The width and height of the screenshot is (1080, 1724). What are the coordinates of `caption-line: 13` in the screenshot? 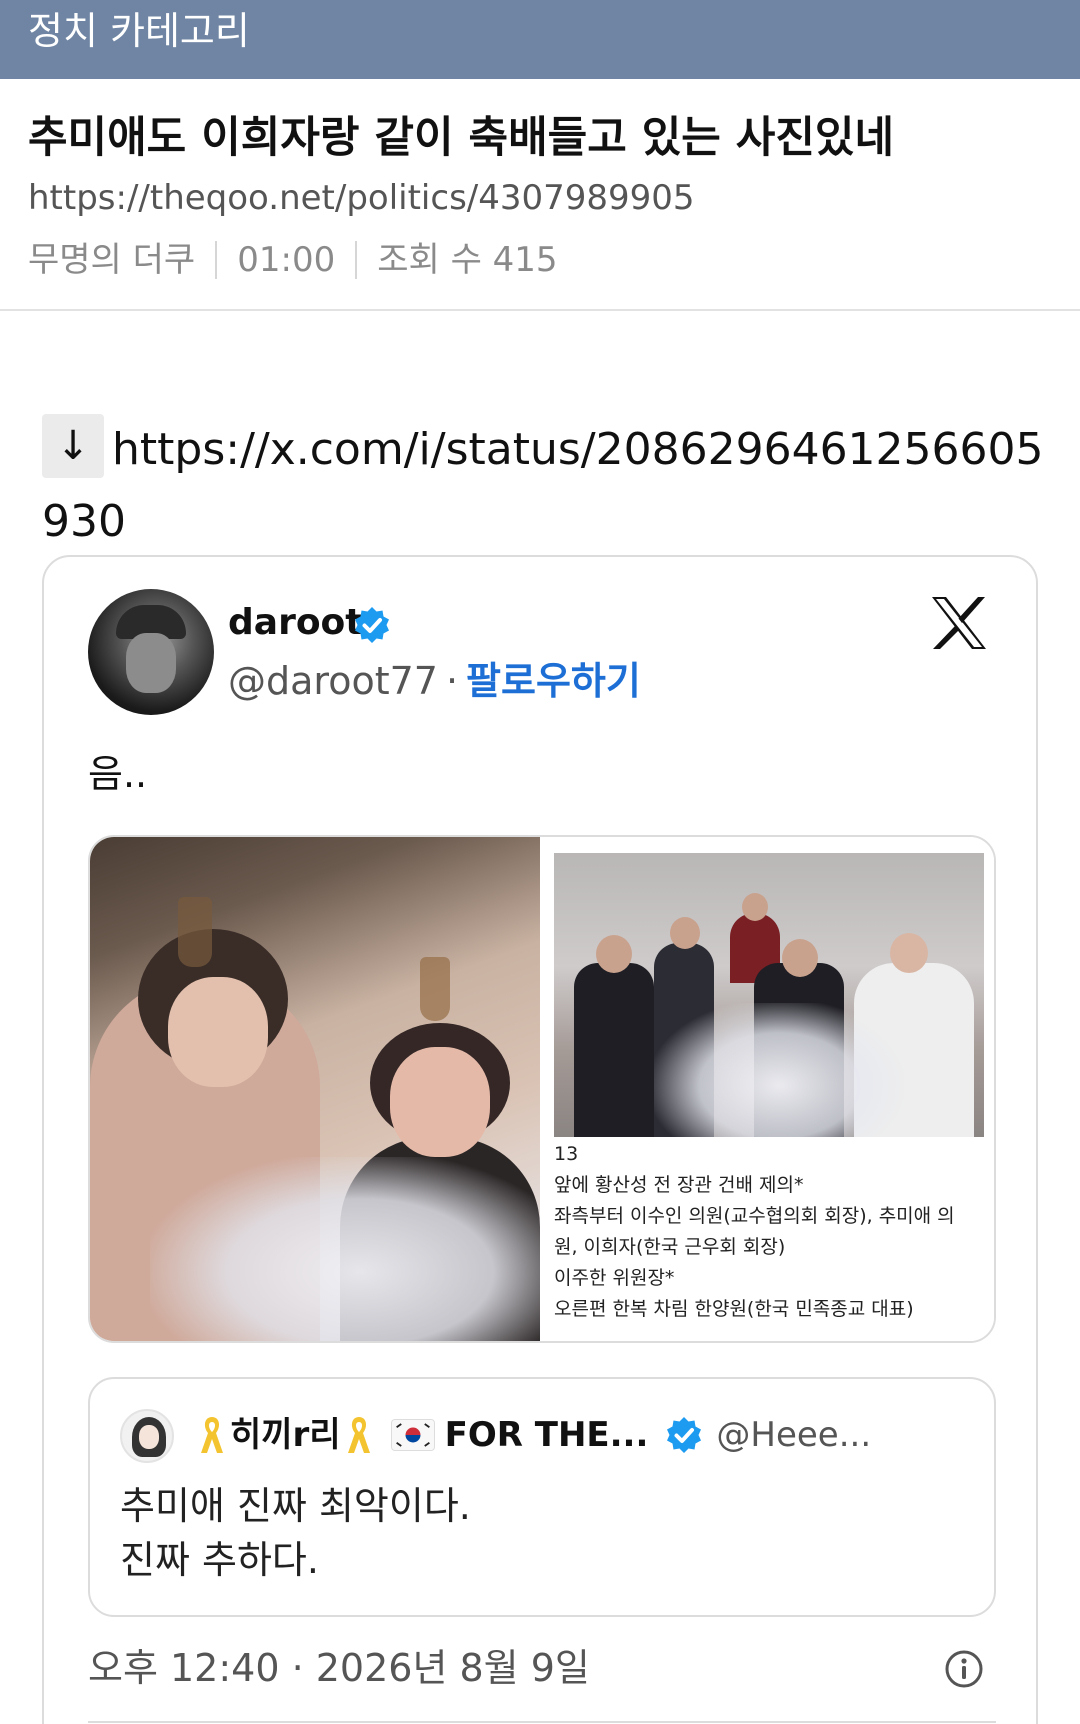 It's located at (566, 1154).